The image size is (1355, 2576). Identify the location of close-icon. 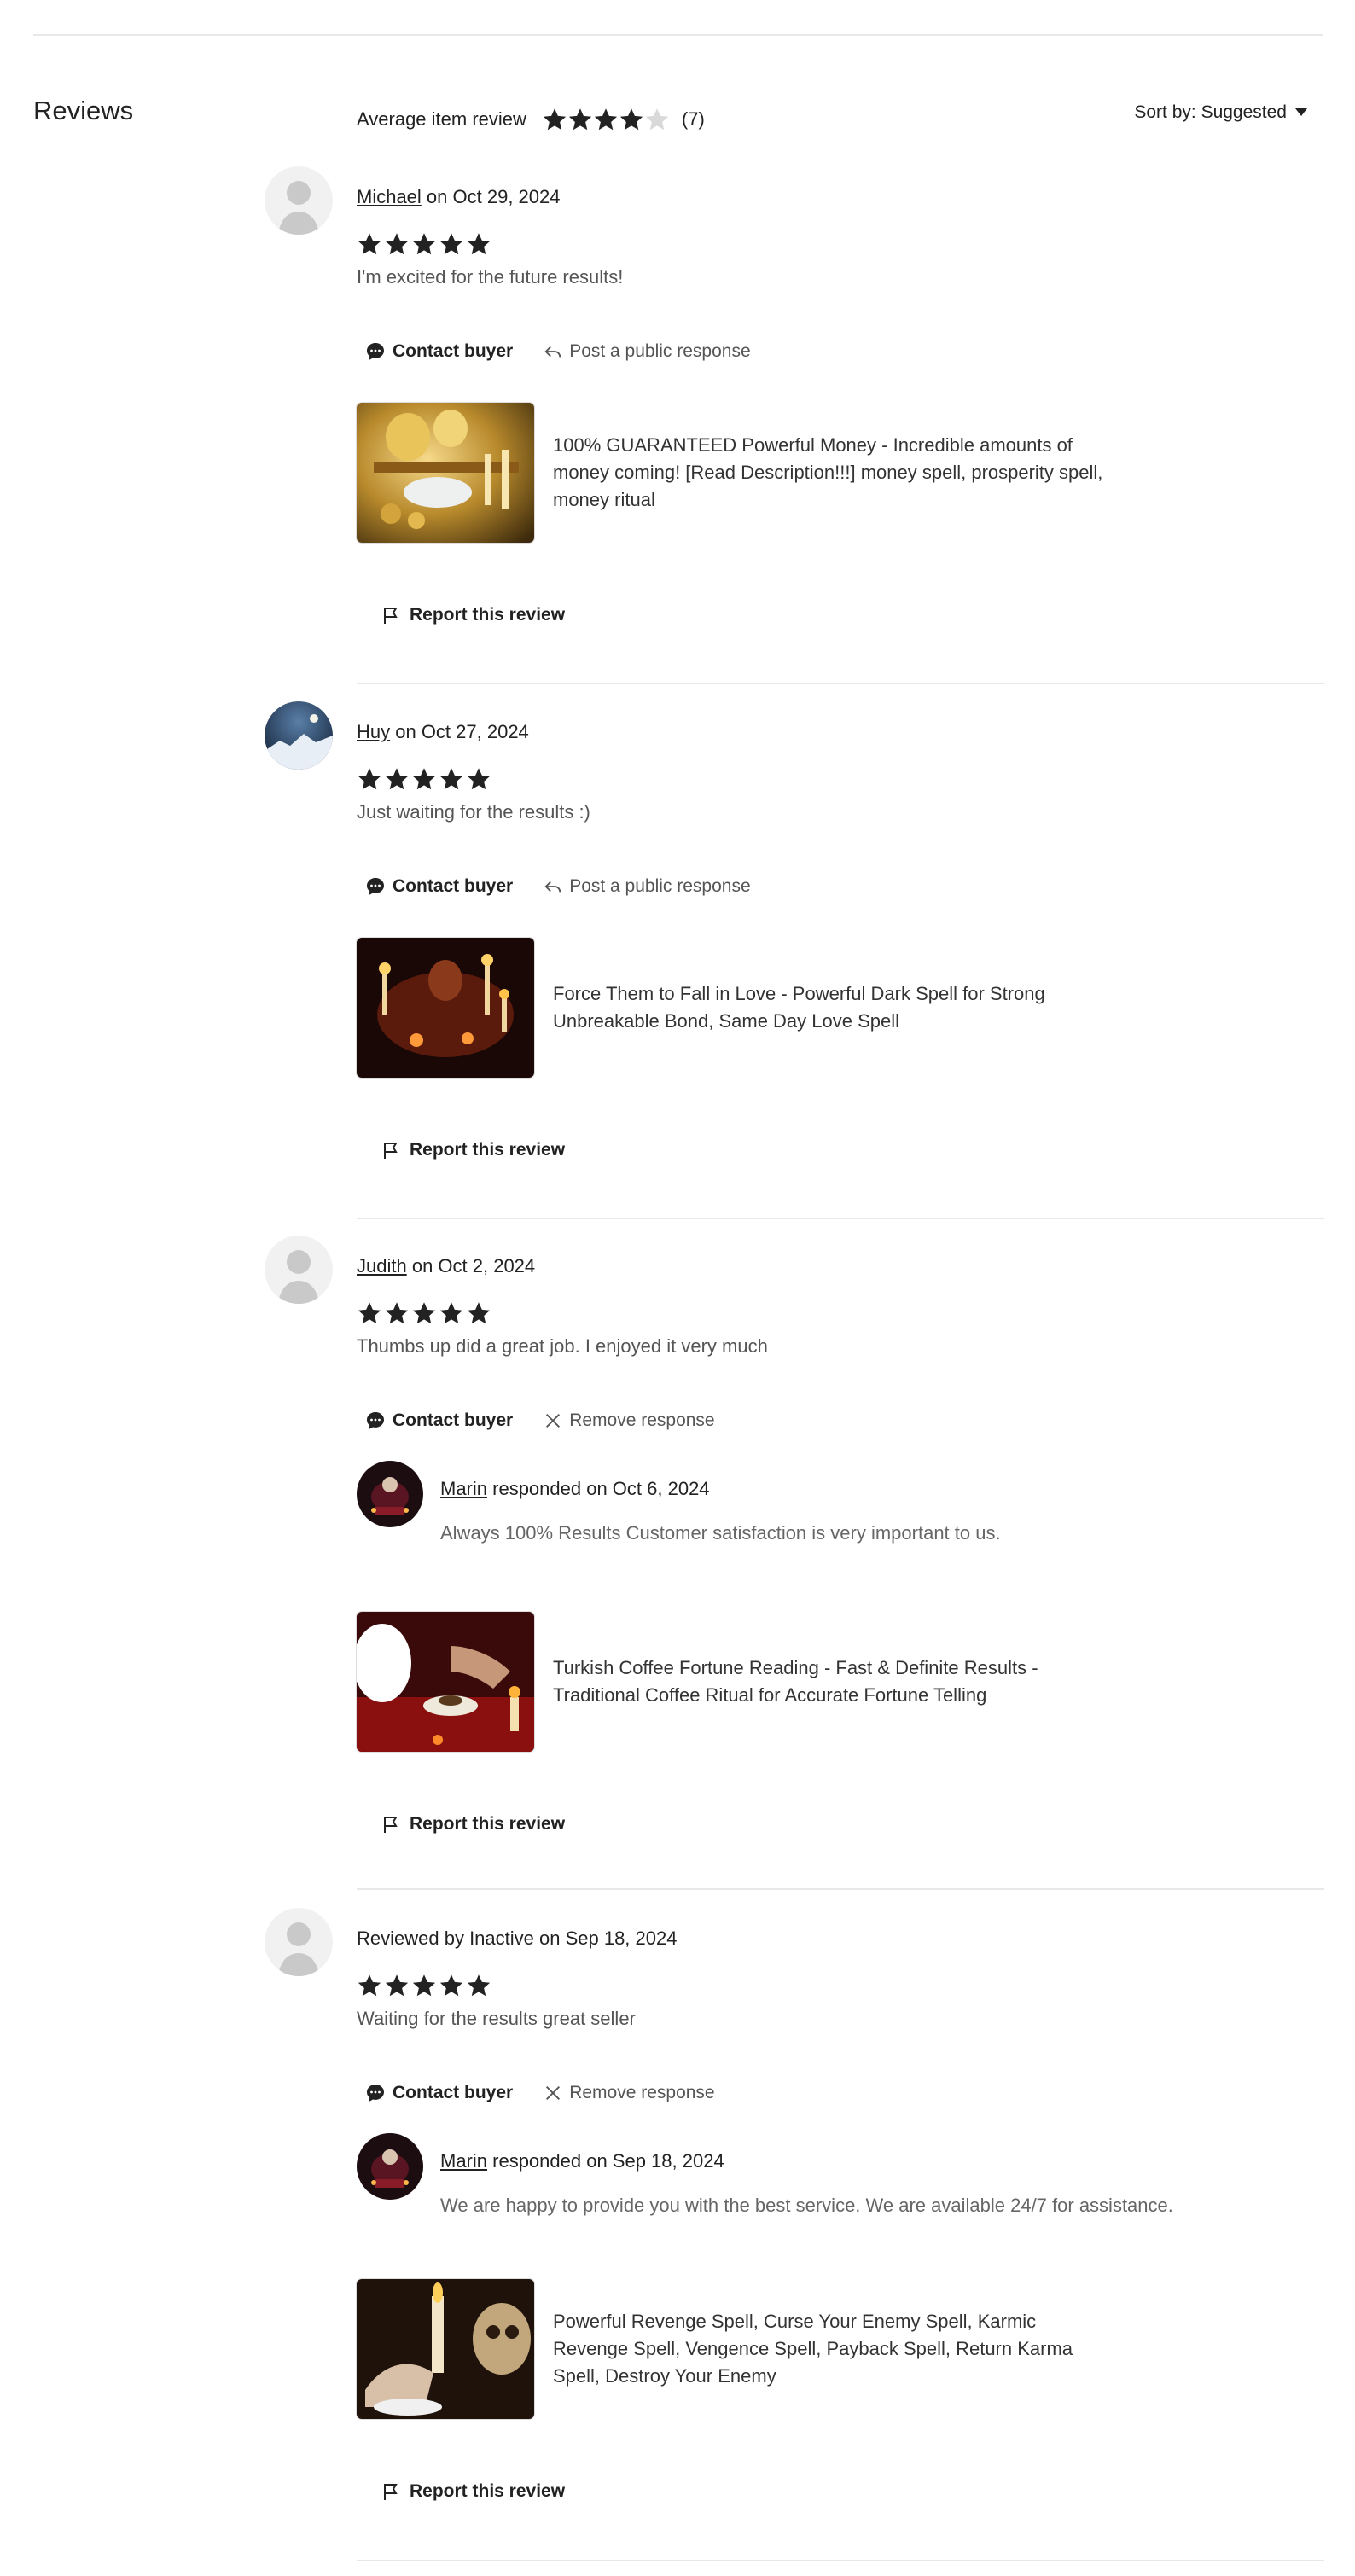
(553, 1420).